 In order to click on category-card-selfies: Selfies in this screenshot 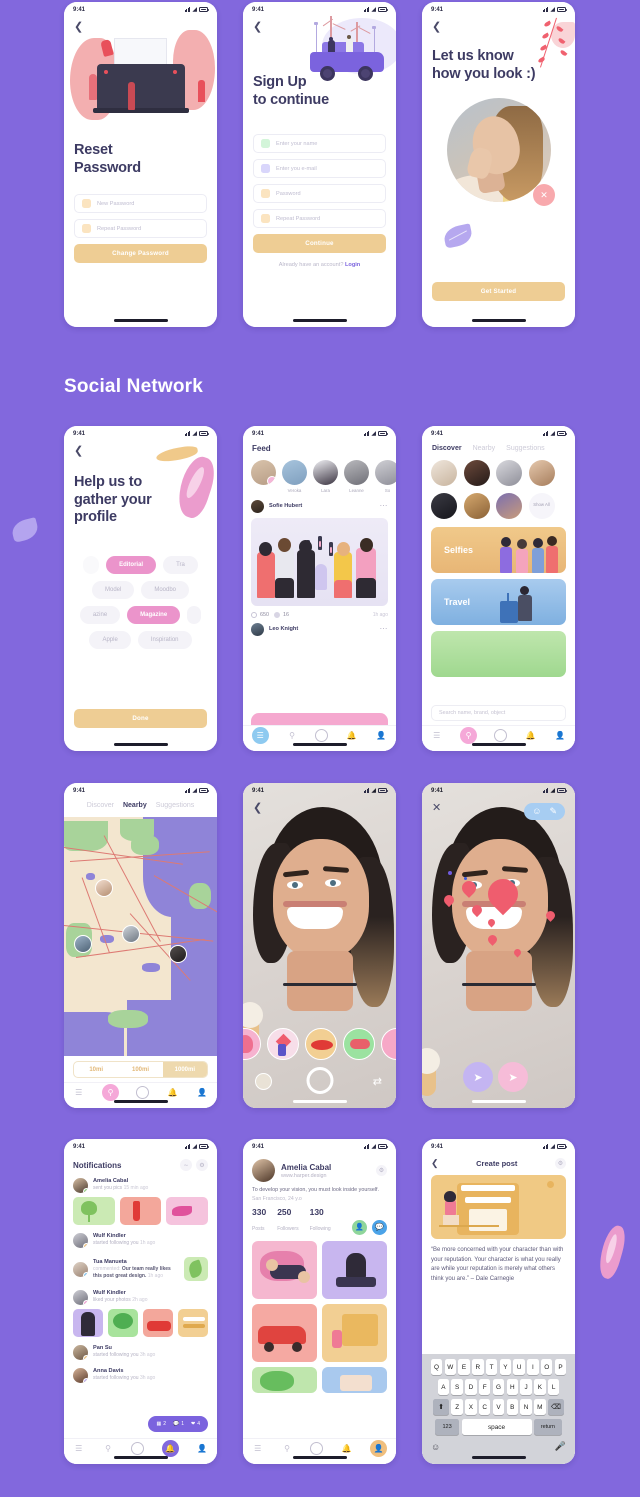, I will do `click(498, 549)`.